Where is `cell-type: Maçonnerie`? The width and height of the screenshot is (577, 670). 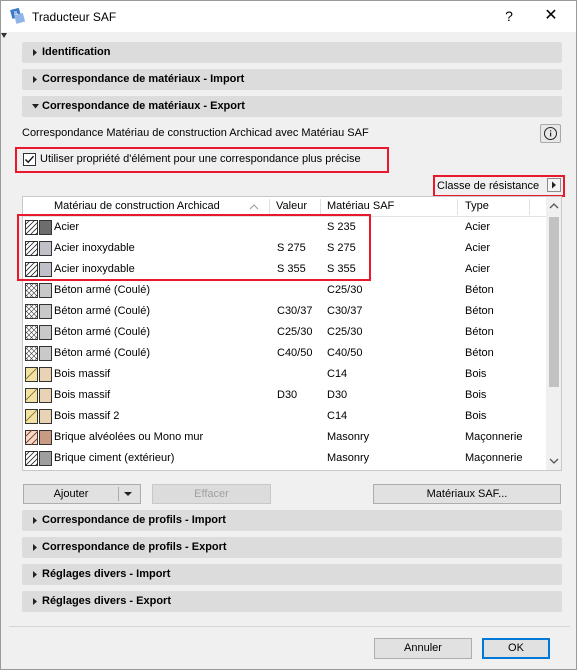 cell-type: Maçonnerie is located at coordinates (494, 458).